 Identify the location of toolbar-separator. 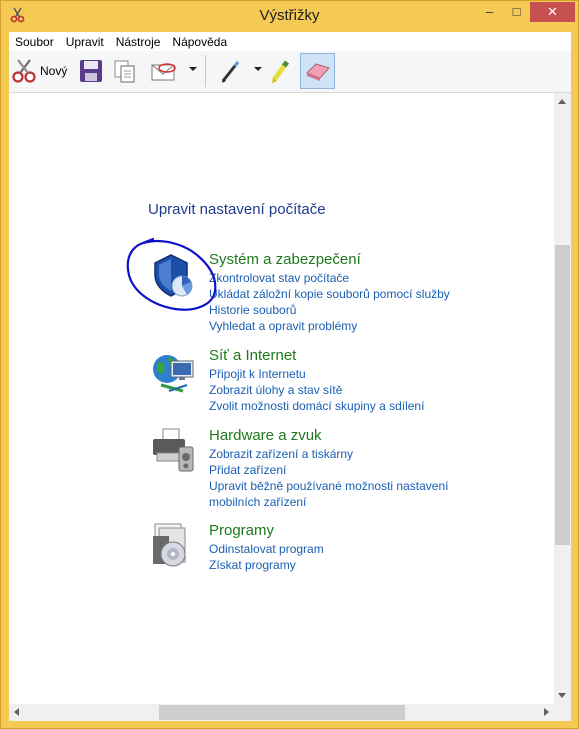
(205, 71).